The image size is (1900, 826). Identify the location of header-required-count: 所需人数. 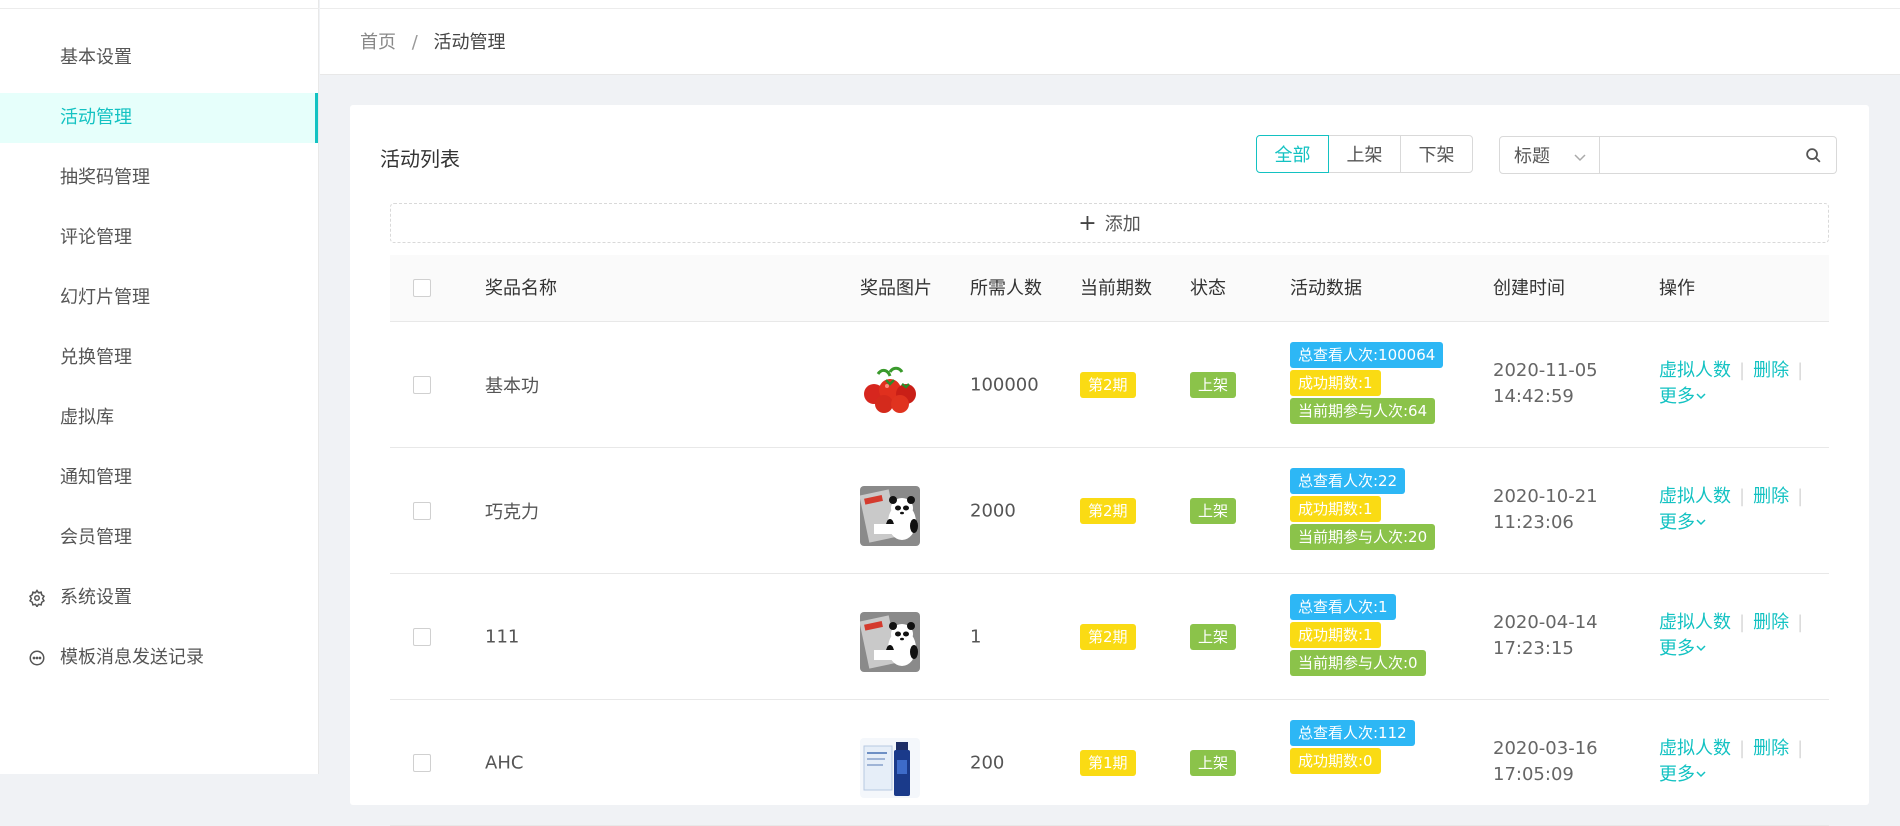
(1006, 288).